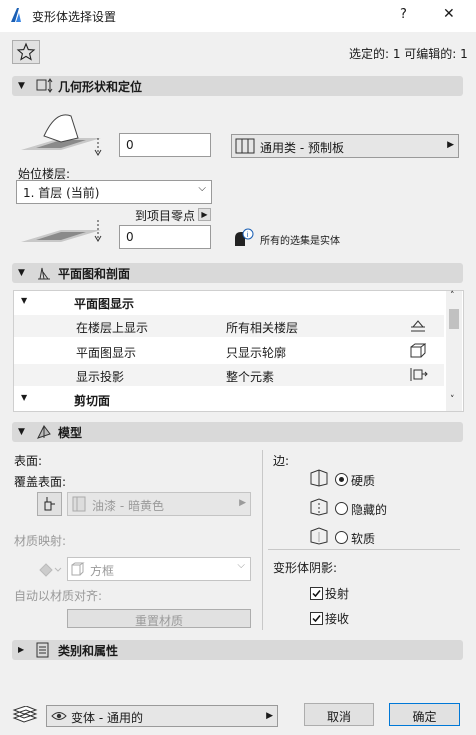 Image resolution: width=476 pixels, height=735 pixels. I want to click on row-value: 只显示轮廓, so click(256, 353).